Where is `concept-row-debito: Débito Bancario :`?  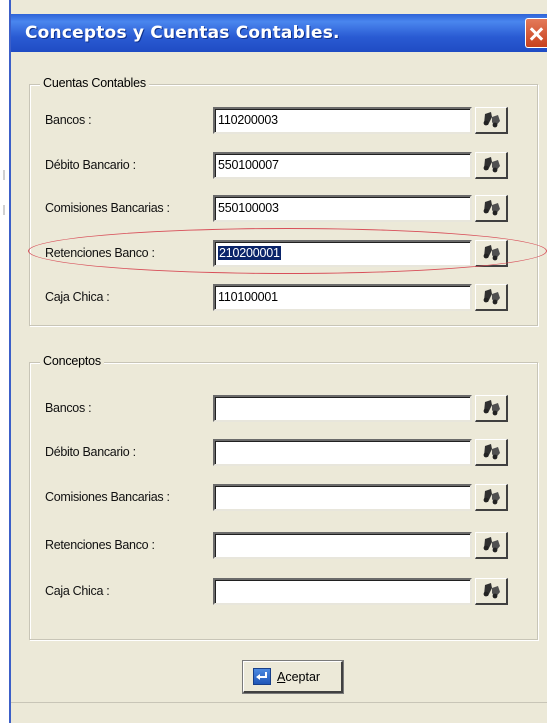
concept-row-debito: Débito Bancario : is located at coordinates (284, 453).